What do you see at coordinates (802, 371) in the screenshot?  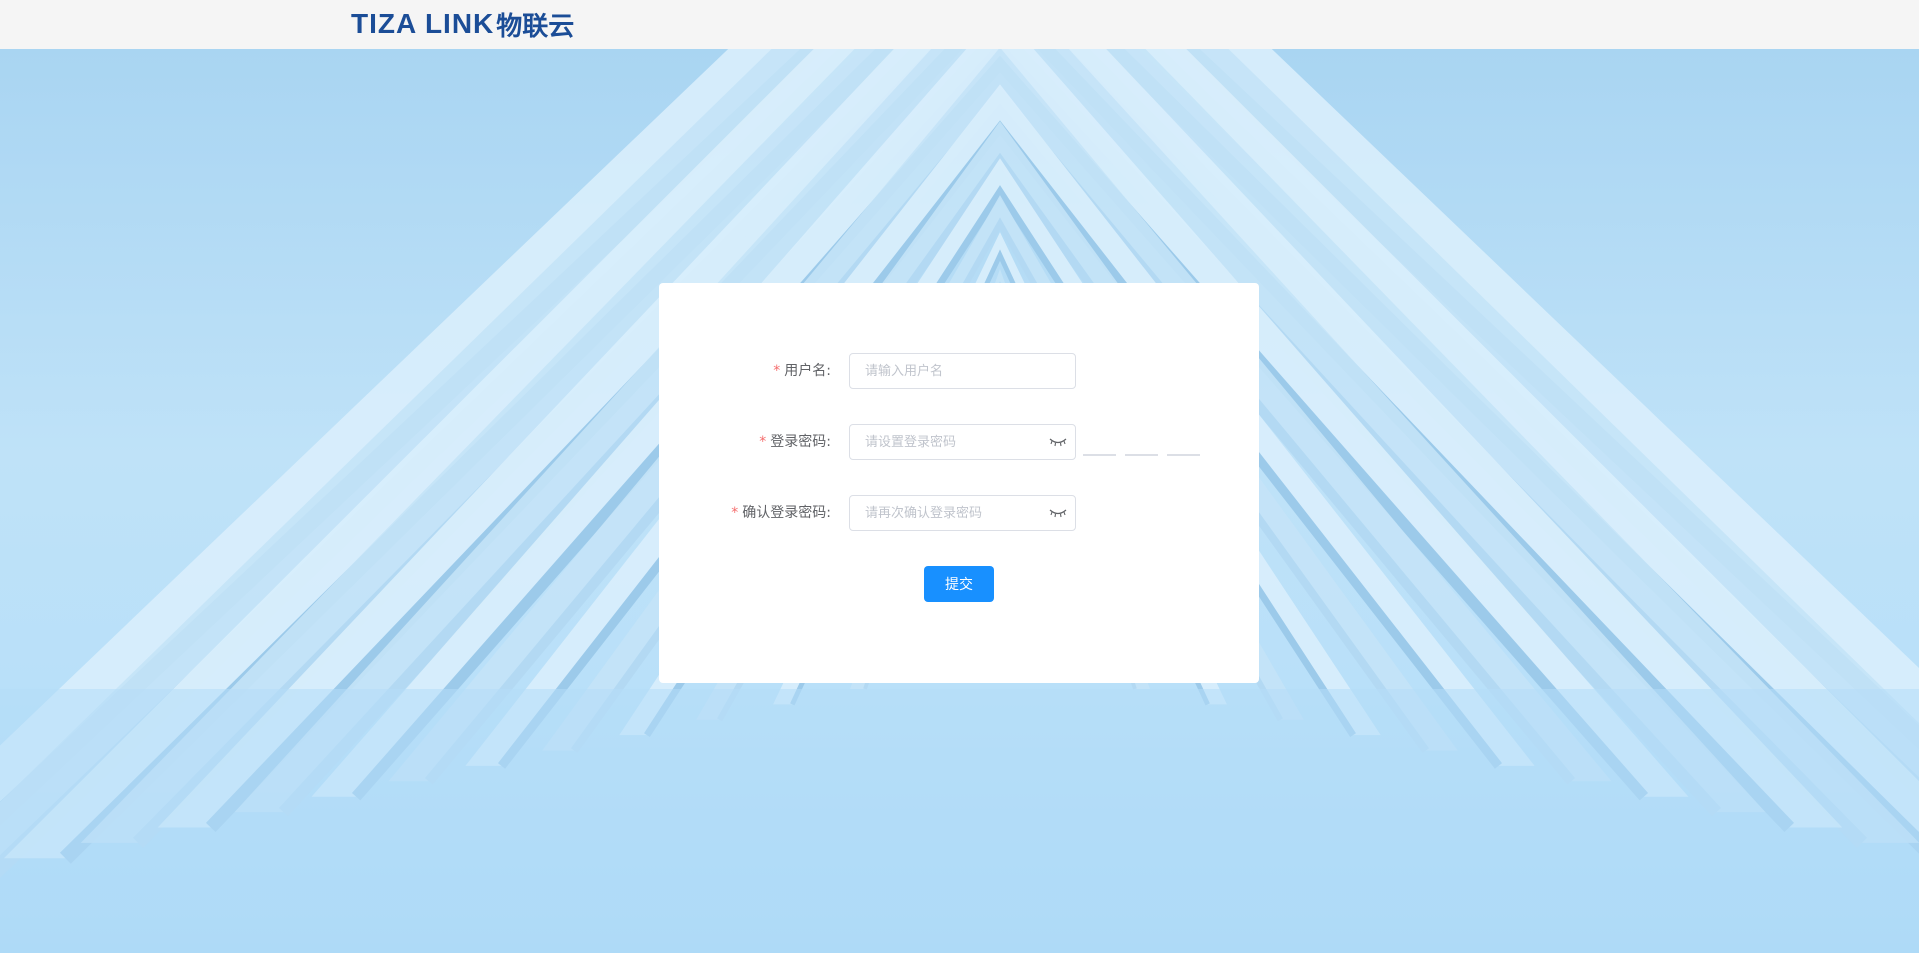 I see `username-label: * 用户名:` at bounding box center [802, 371].